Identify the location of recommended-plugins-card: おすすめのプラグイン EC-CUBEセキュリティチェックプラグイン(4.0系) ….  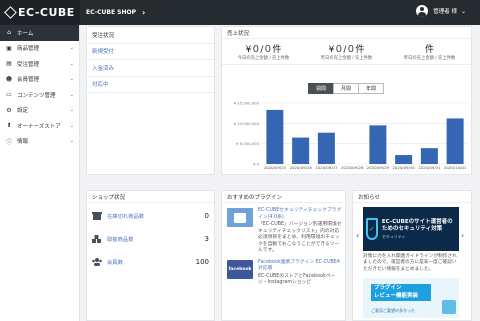
(283, 255).